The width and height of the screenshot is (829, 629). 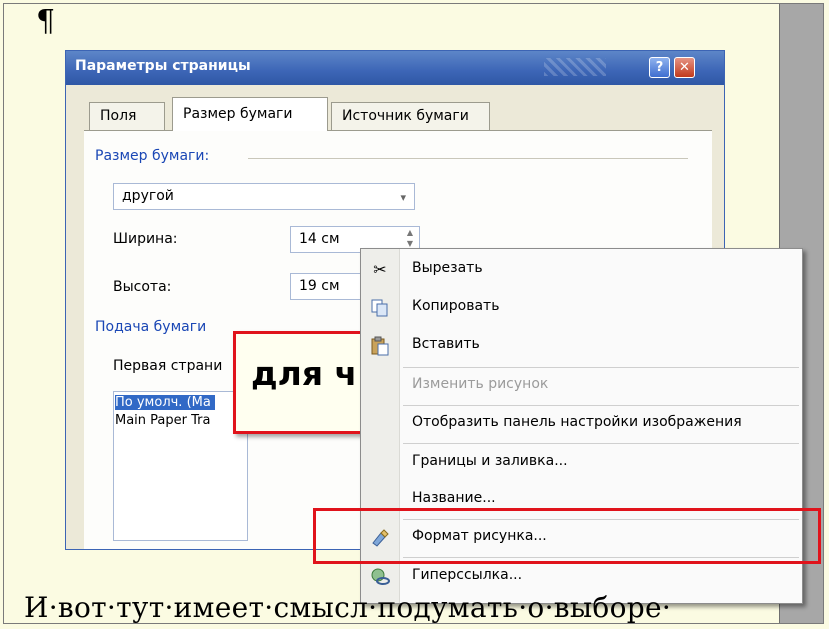 I want to click on pilcrow-mark: ¶, so click(x=46, y=21).